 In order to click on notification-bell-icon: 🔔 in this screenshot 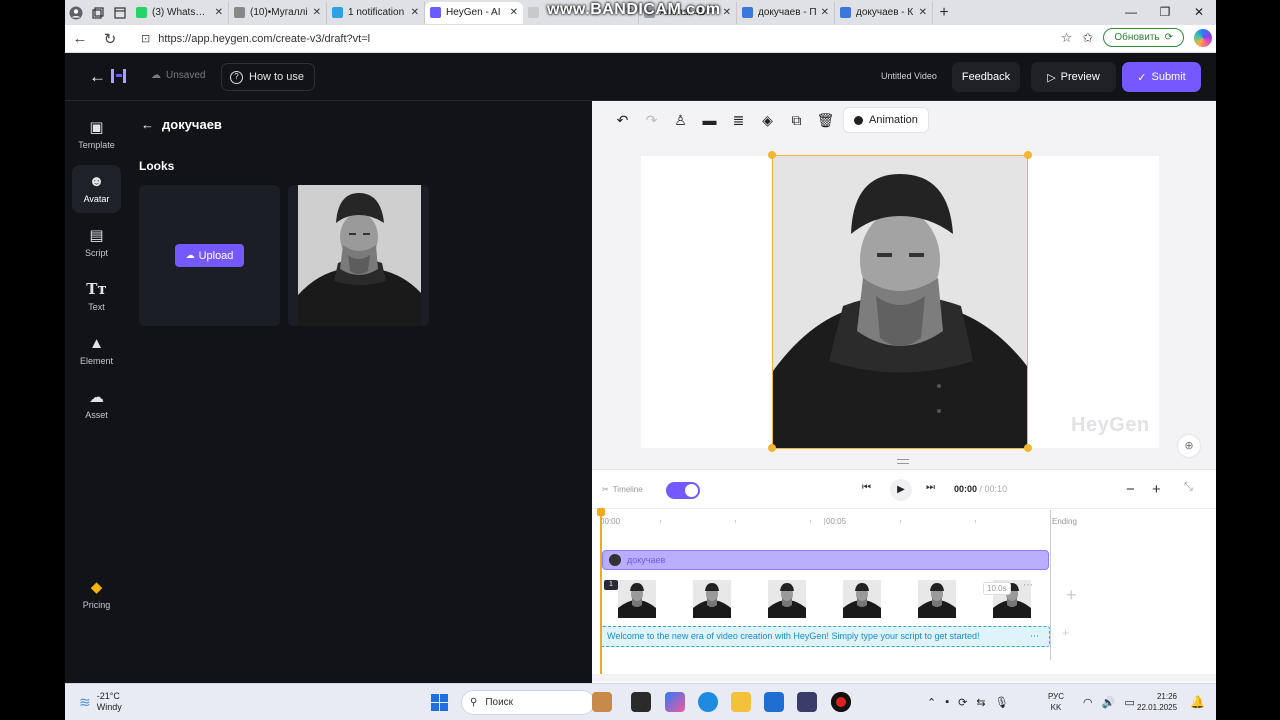, I will do `click(1197, 702)`.